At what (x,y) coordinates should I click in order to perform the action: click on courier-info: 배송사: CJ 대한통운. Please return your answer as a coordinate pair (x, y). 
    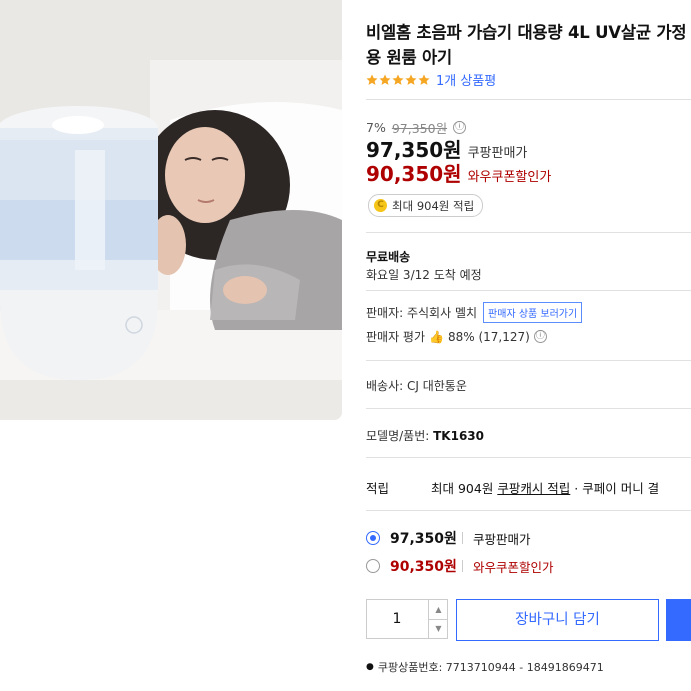
    Looking at the image, I should click on (416, 386).